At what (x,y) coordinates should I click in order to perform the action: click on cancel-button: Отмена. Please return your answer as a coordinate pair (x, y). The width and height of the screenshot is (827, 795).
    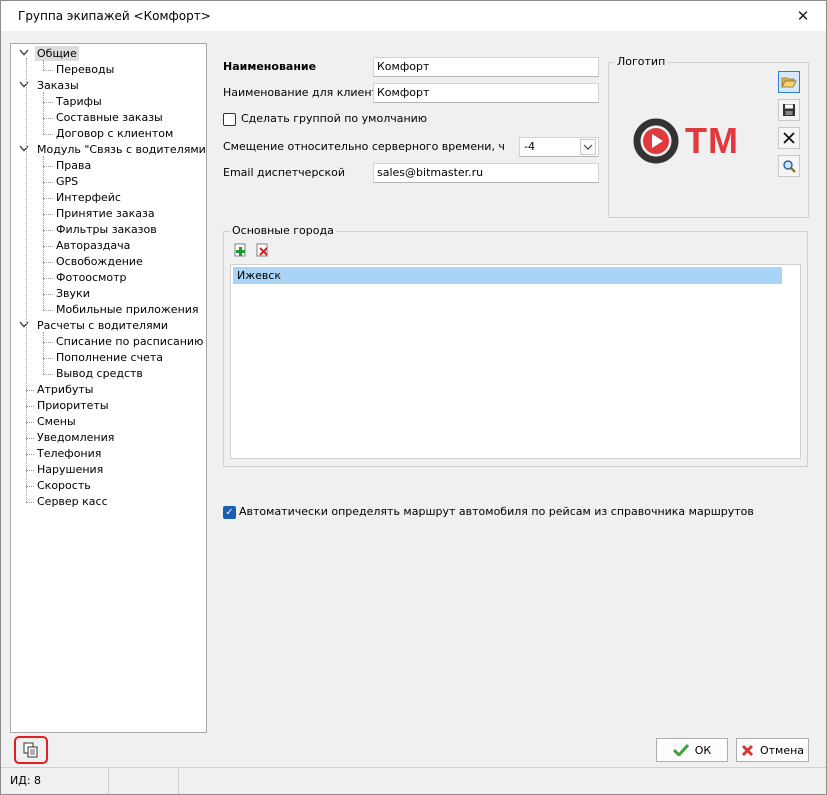
    Looking at the image, I should click on (772, 750).